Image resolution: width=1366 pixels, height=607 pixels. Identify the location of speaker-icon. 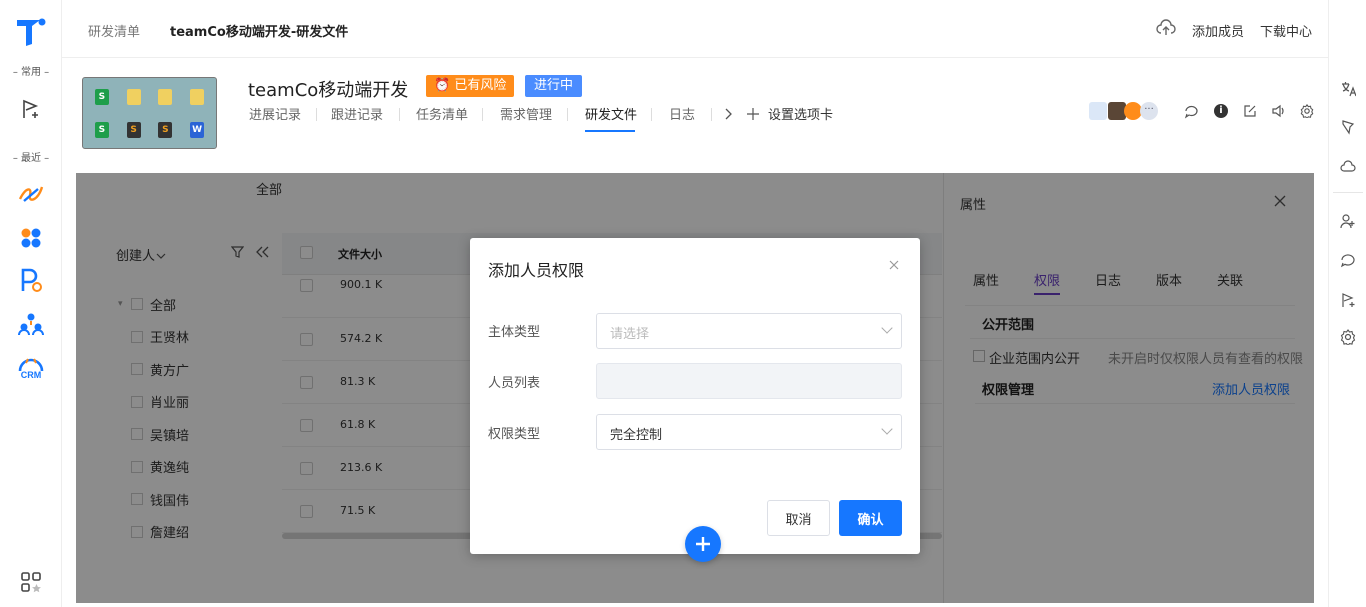
(1278, 113).